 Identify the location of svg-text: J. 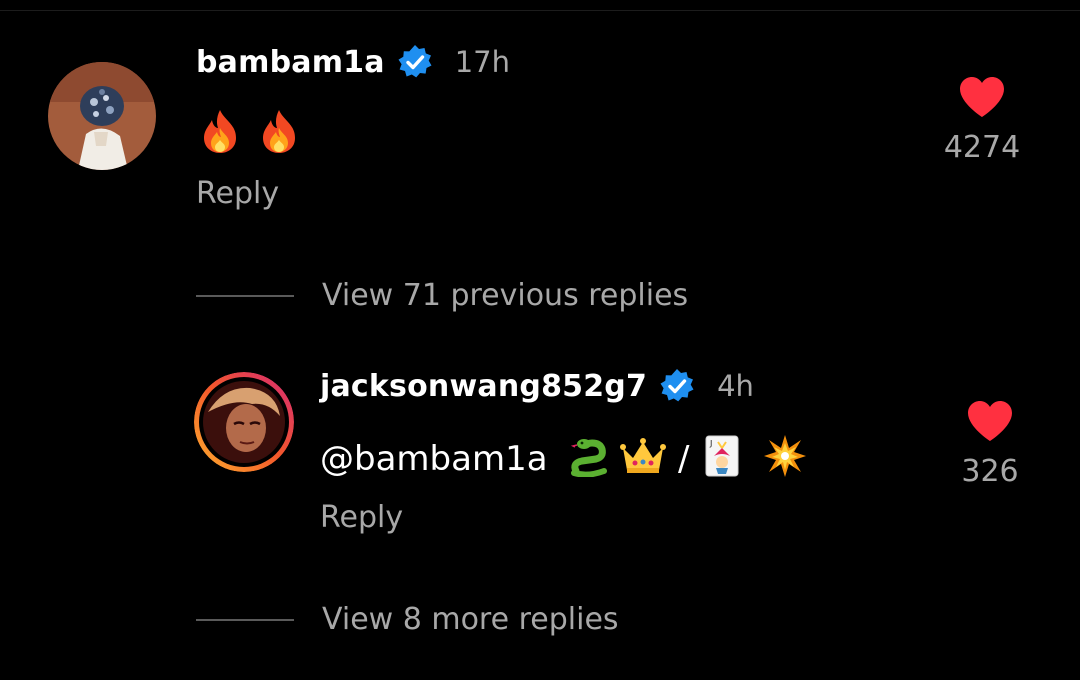
(710, 443).